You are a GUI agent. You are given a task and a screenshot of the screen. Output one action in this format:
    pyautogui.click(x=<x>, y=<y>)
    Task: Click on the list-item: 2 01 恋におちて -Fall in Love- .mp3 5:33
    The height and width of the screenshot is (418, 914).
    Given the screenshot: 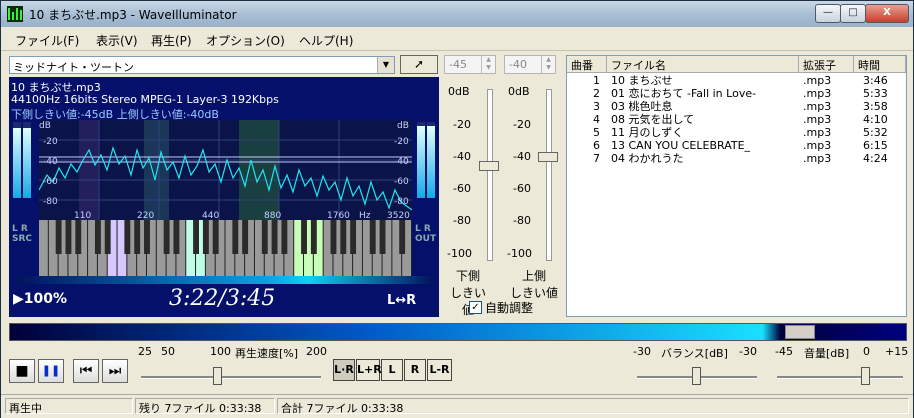 What is the action you would take?
    pyautogui.click(x=732, y=93)
    